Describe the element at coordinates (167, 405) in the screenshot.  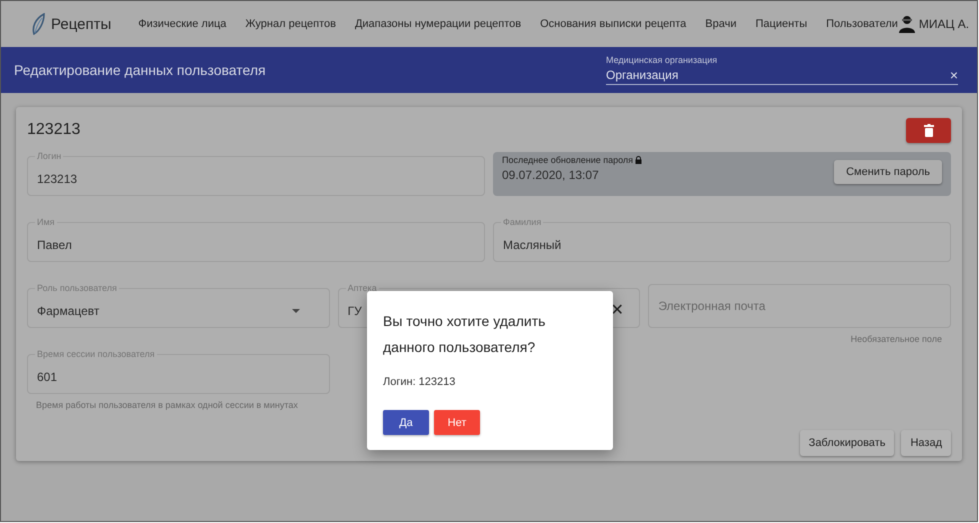
I see `hint-text: Время работы пользователя в рамках одной сессии в минутах` at that location.